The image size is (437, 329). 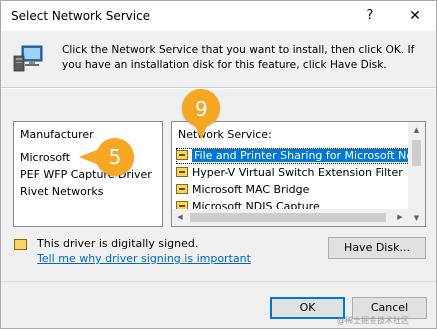 I want to click on service-item-hyperv-filter: Hyper-V Virtual Switch Extension Filter, so click(x=296, y=173).